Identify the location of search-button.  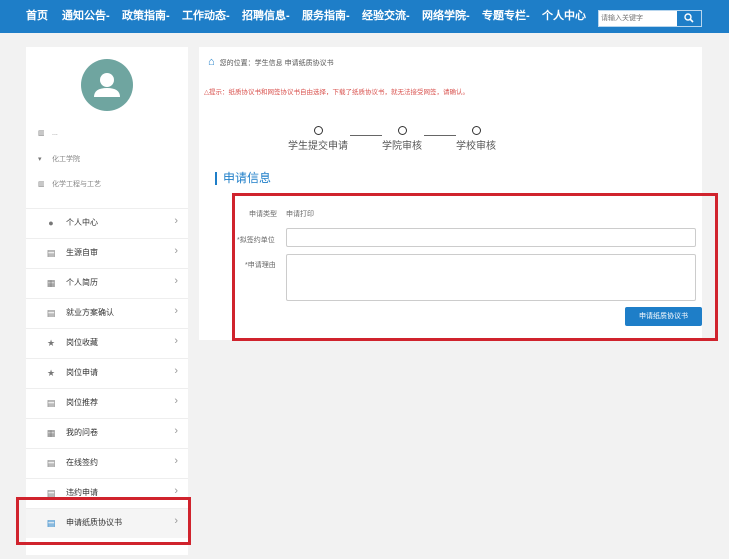
(689, 18).